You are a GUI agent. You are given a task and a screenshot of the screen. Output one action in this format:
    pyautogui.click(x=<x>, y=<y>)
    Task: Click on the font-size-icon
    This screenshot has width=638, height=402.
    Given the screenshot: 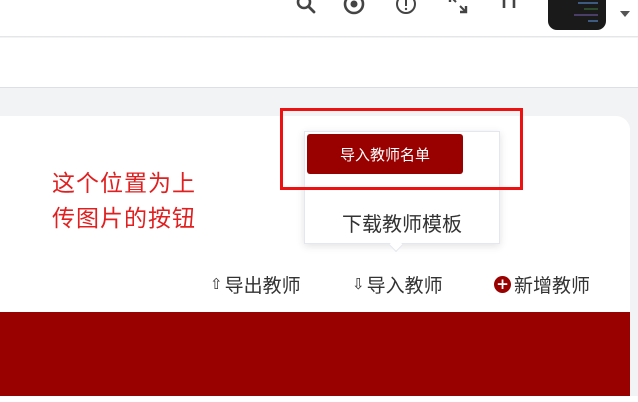 What is the action you would take?
    pyautogui.click(x=510, y=8)
    